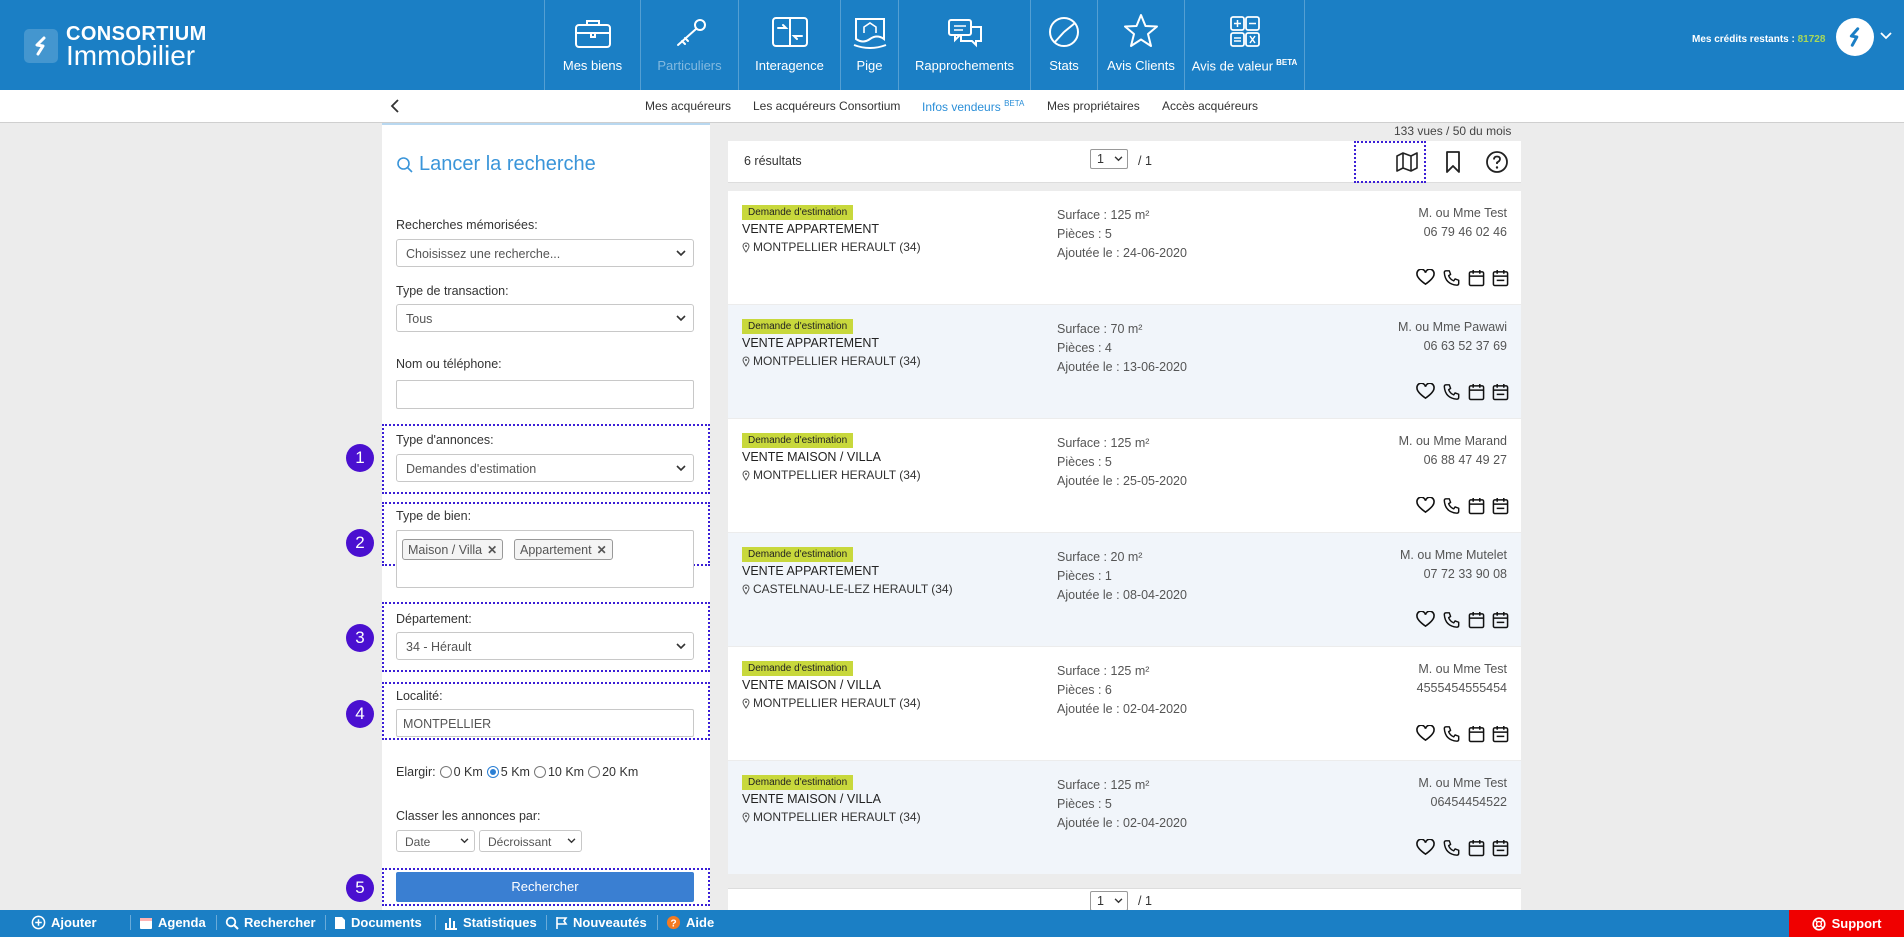  I want to click on property-type-multiselect: Maison / Villa ✕ Appartement ✕, so click(545, 559).